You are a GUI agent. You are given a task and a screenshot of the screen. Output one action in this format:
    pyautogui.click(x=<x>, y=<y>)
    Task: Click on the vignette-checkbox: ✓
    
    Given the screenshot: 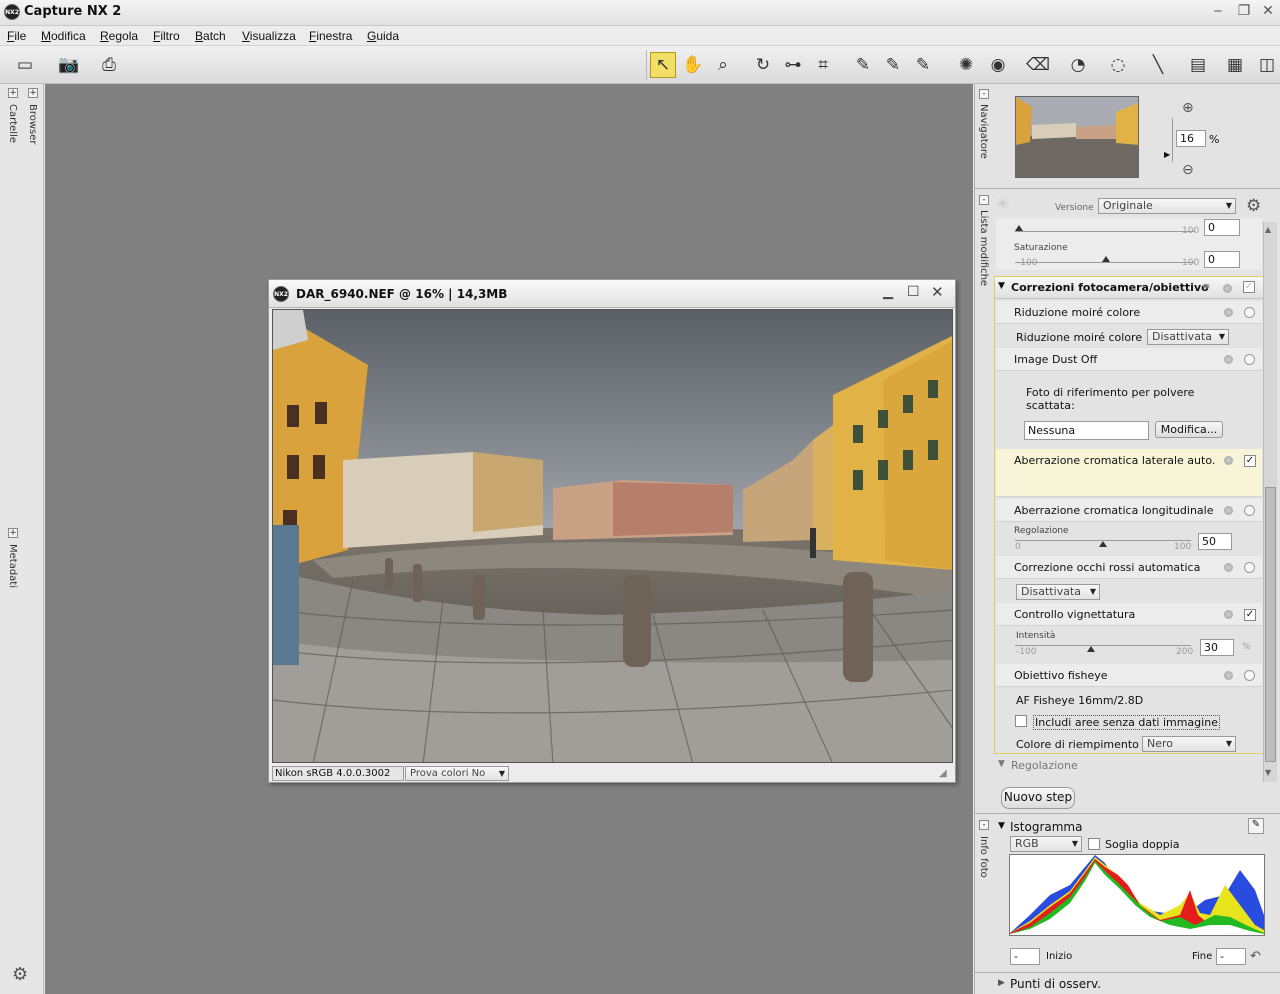 What is the action you would take?
    pyautogui.click(x=1250, y=615)
    